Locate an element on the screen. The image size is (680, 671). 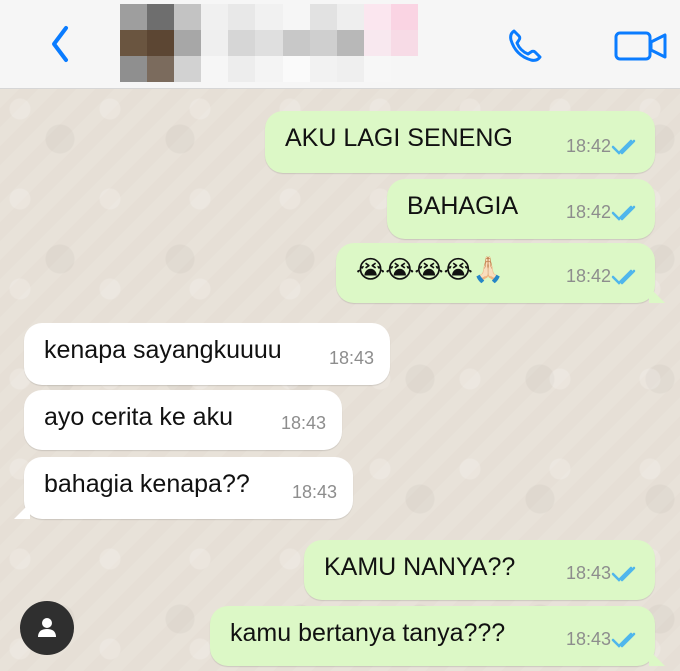
message-bubble: kenapa sayangkuuuu 18:43 is located at coordinates (207, 354).